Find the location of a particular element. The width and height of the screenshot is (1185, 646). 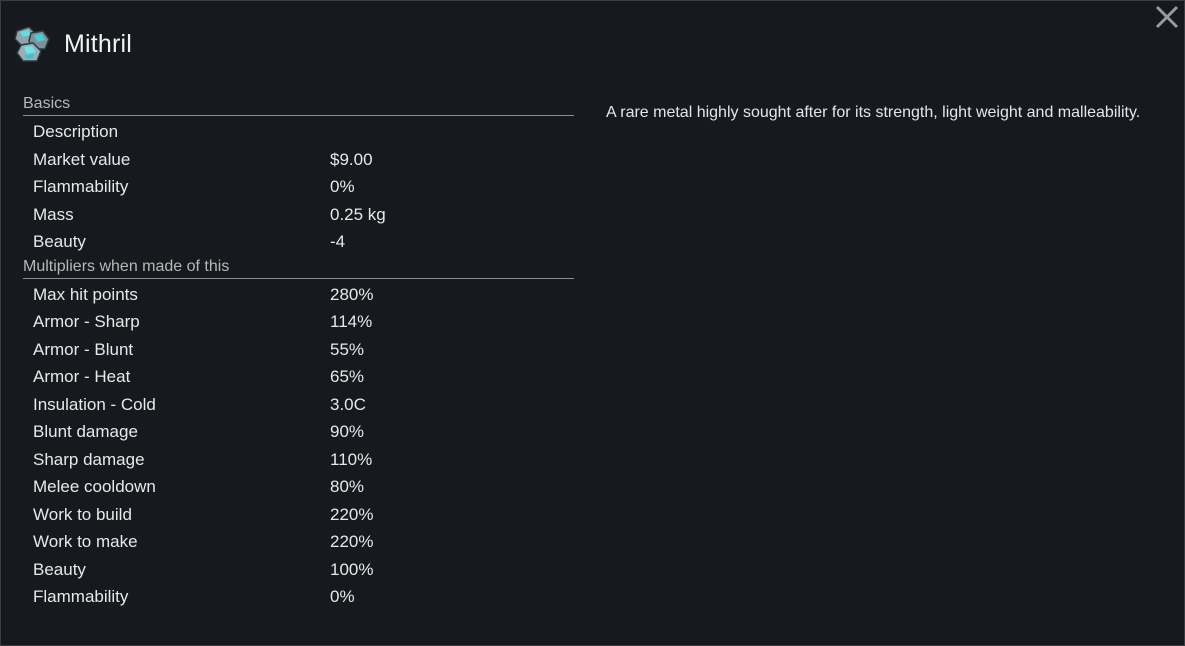

stat-value: 100% is located at coordinates (352, 569).